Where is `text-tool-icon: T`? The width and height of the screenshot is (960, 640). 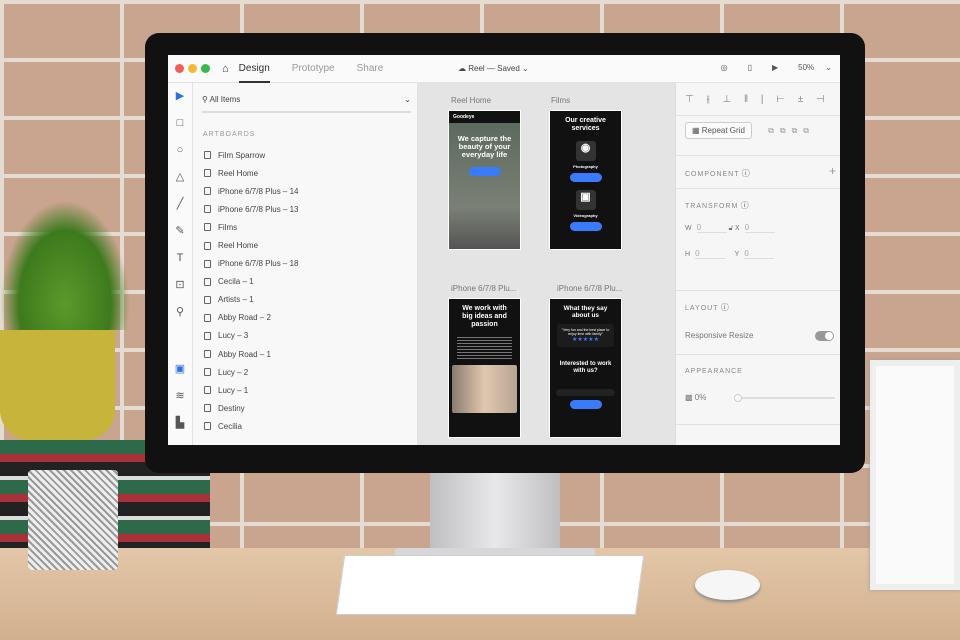
text-tool-icon: T is located at coordinates (180, 258).